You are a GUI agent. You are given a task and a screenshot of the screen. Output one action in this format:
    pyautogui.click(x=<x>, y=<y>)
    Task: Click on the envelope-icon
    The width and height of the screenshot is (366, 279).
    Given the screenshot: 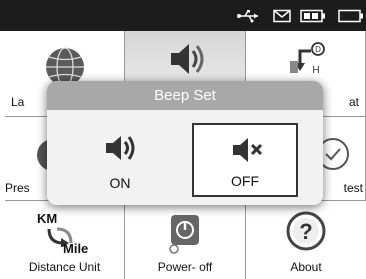 What is the action you would take?
    pyautogui.click(x=282, y=16)
    